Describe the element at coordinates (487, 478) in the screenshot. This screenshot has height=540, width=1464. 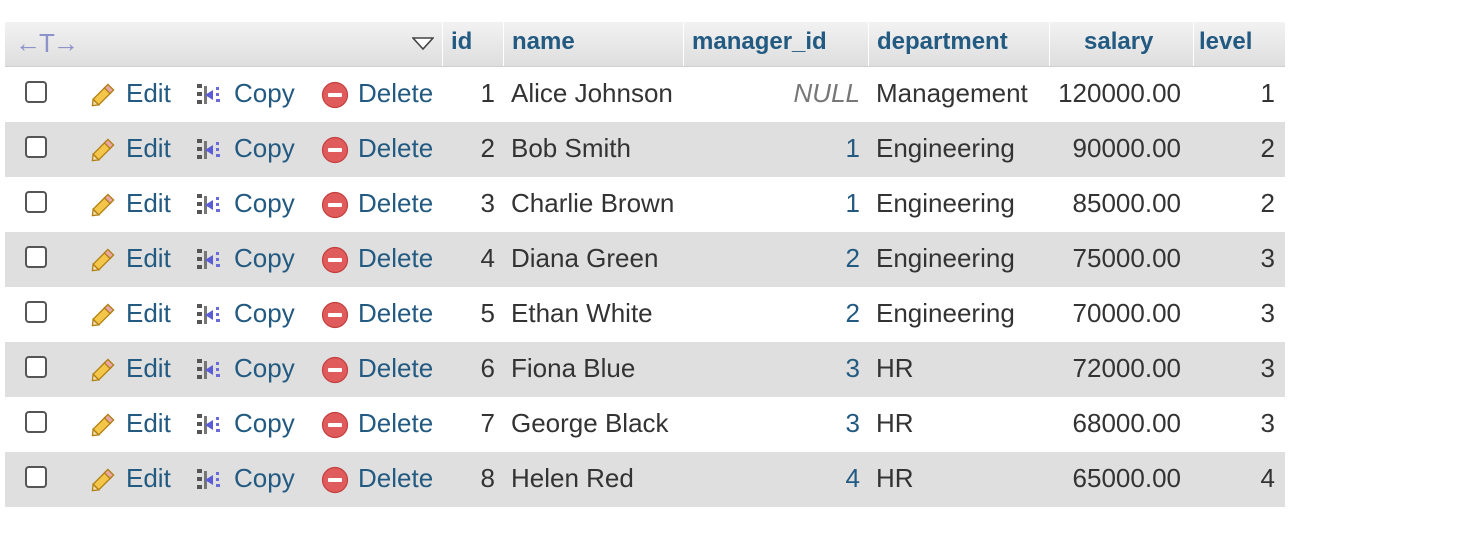
I see `cell-id: 8` at that location.